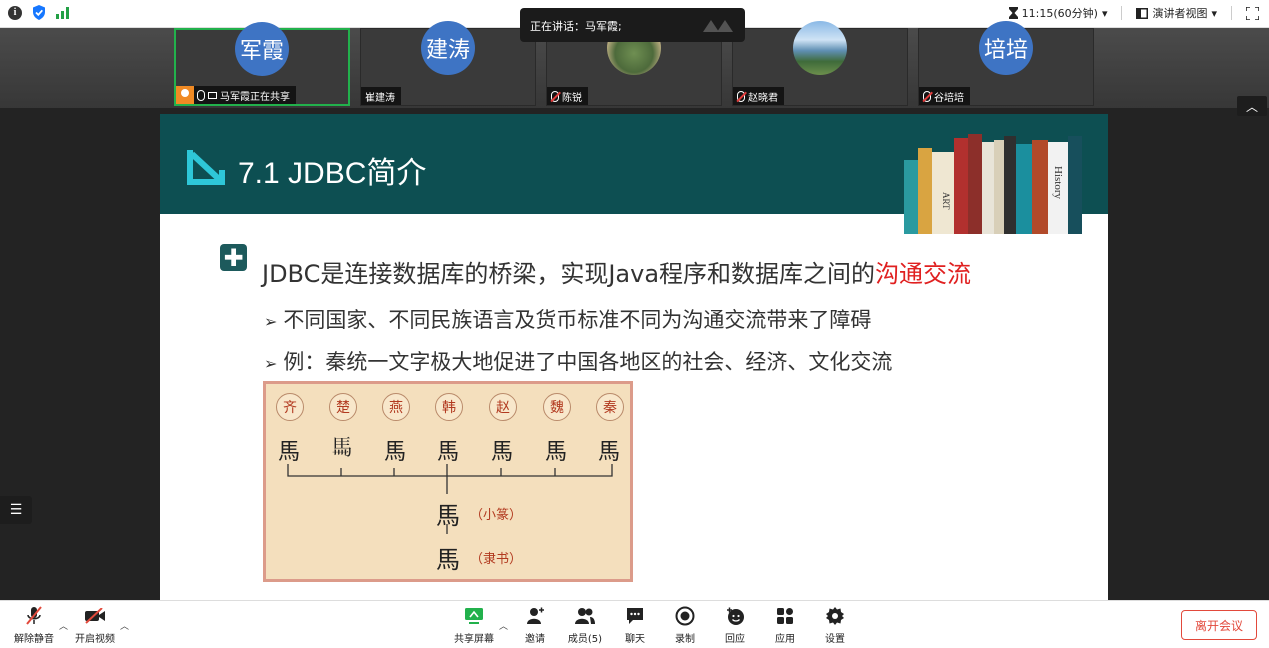  I want to click on start-video-label: 开启视频, so click(95, 639).